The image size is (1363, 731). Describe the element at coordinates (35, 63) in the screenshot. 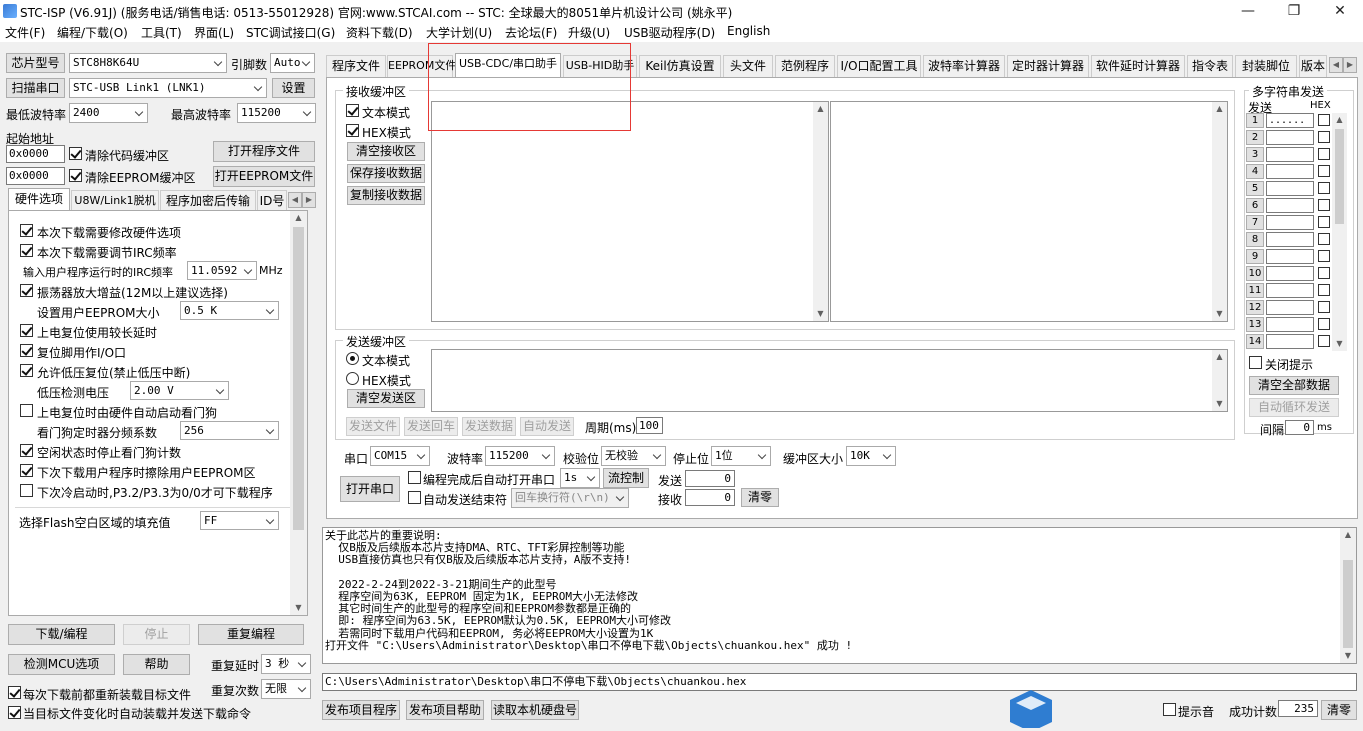

I see `chip-model-button: 芯片型号` at that location.